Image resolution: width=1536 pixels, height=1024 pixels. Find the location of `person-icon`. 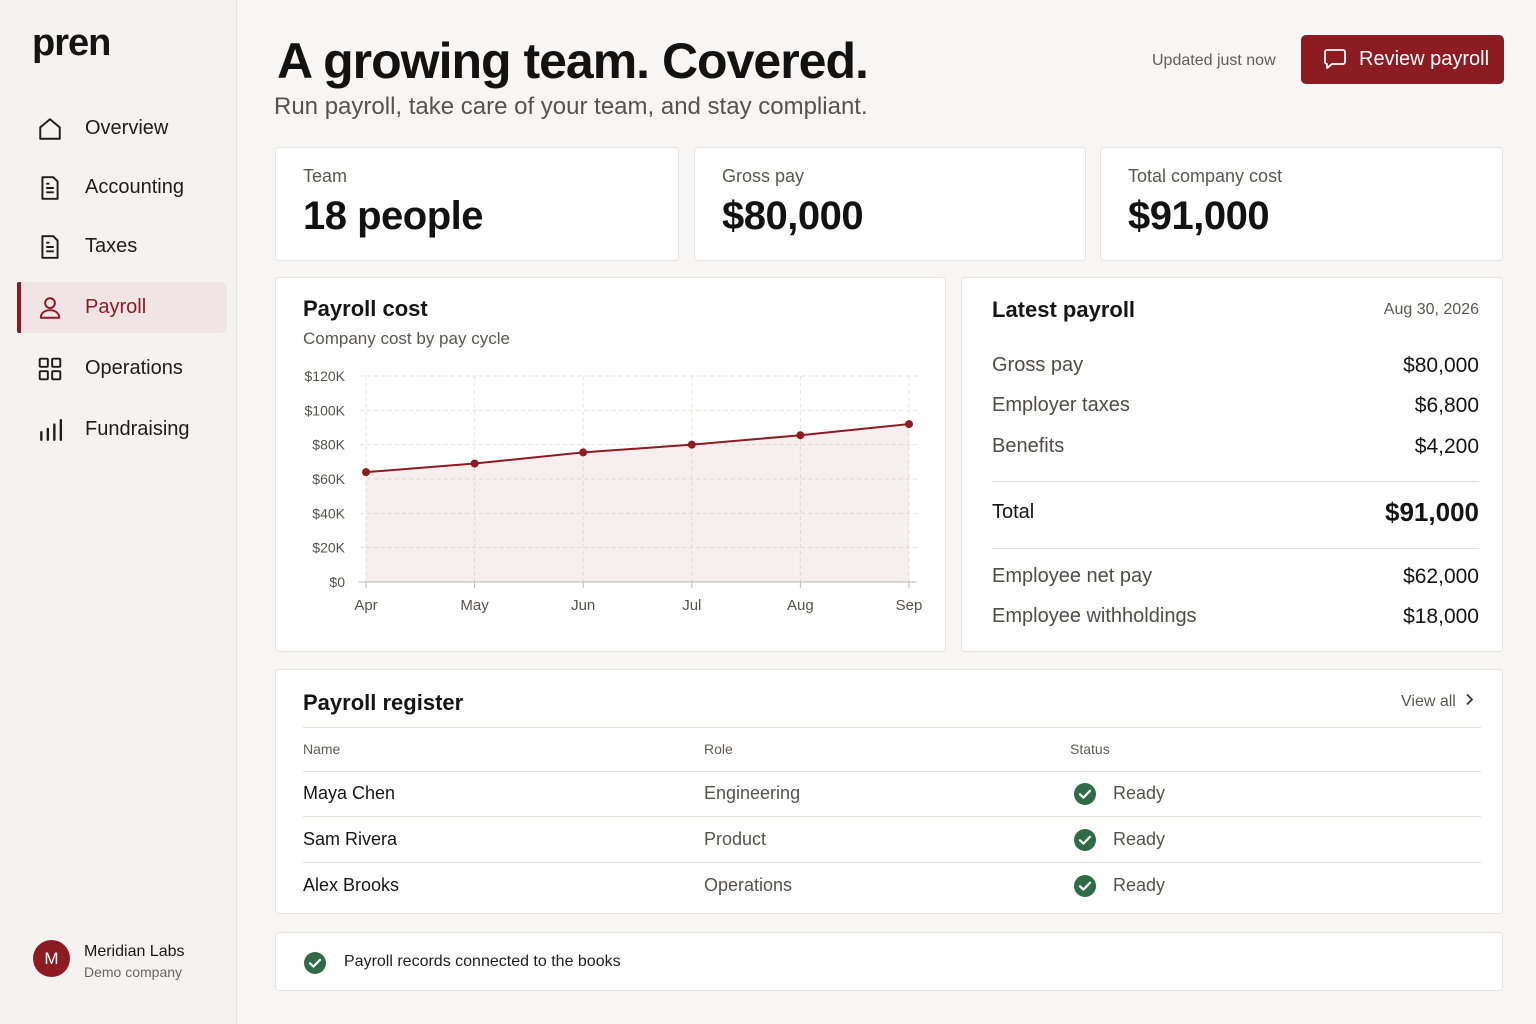

person-icon is located at coordinates (50, 308).